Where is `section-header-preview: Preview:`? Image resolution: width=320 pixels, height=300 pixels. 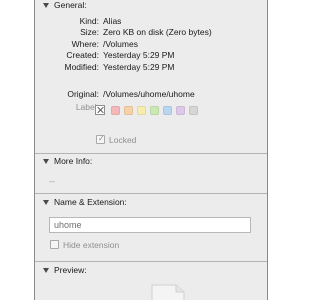
section-header-preview: Preview: is located at coordinates (151, 270).